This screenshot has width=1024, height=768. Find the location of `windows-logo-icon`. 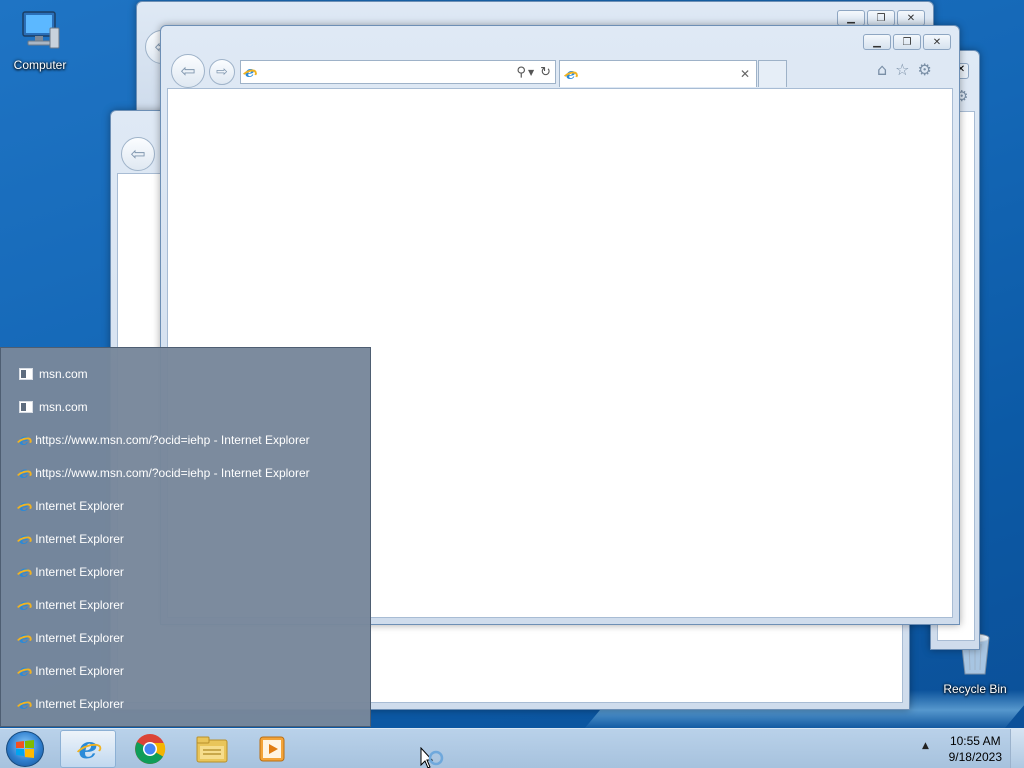

windows-logo-icon is located at coordinates (25, 749).